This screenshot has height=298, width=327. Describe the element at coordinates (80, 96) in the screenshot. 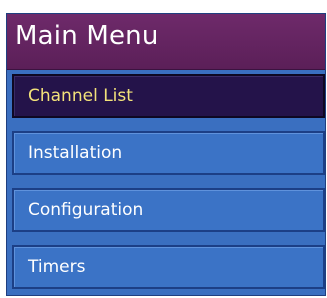

I see `menu-item-label: Channel List` at that location.